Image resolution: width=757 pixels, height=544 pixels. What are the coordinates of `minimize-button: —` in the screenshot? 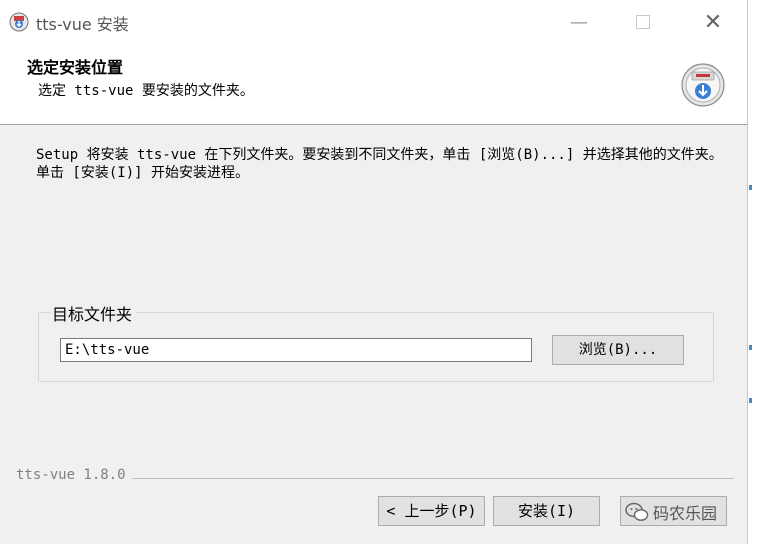 It's located at (579, 22).